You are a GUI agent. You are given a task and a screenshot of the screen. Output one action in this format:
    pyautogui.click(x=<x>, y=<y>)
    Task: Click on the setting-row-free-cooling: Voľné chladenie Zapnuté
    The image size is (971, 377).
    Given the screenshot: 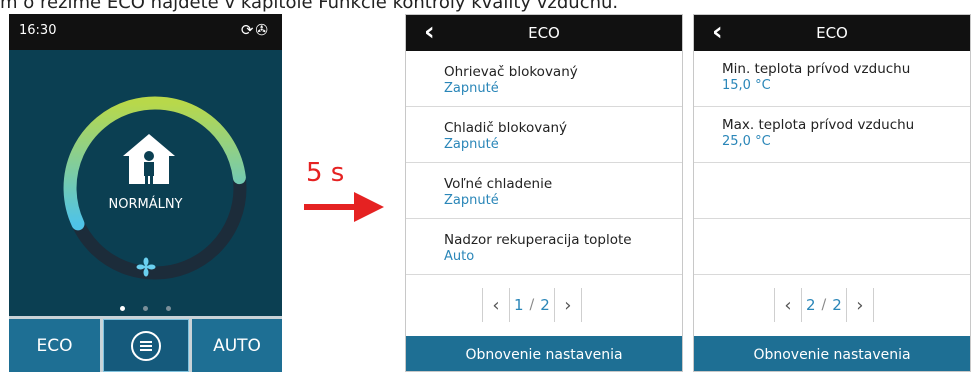 What is the action you would take?
    pyautogui.click(x=544, y=191)
    